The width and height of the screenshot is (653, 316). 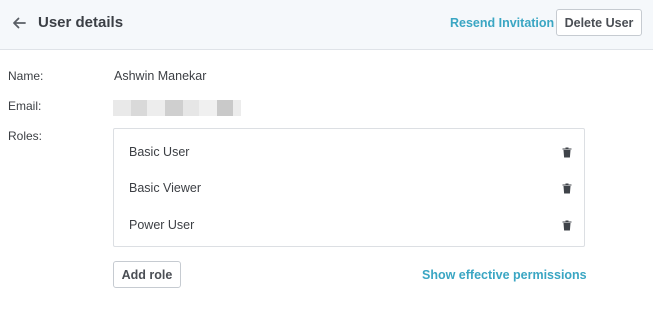 I want to click on roles-label: Roles:, so click(x=25, y=136).